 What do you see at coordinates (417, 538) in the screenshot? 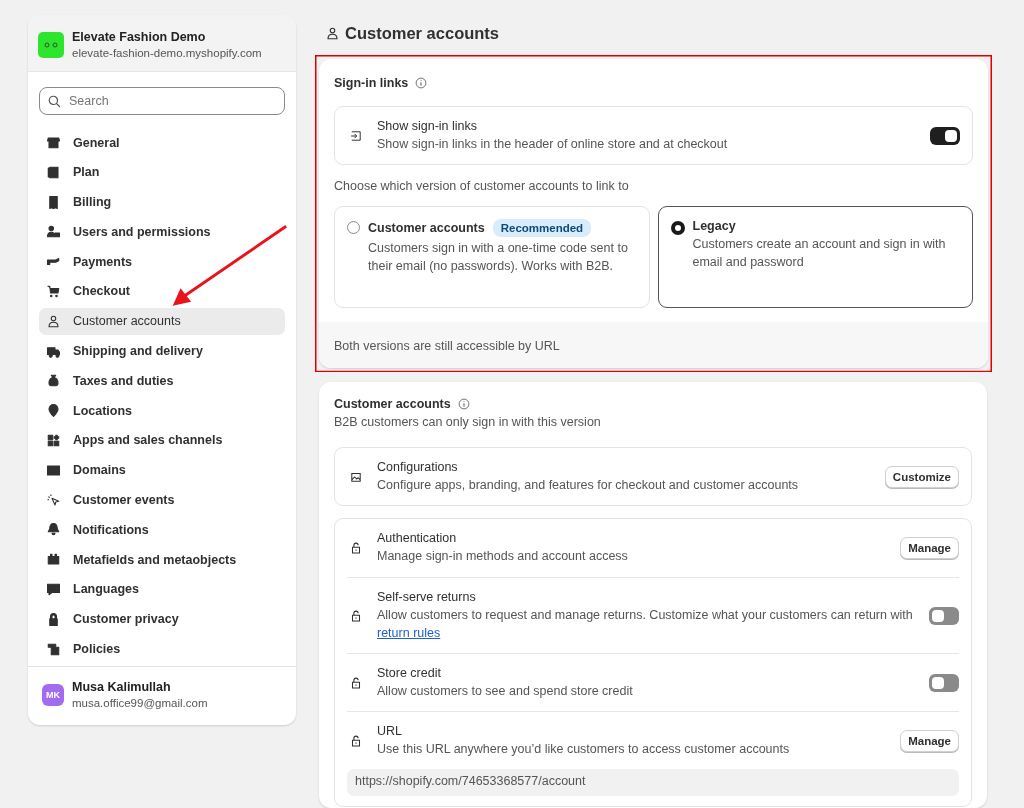
I see `setting-title: Authentication` at bounding box center [417, 538].